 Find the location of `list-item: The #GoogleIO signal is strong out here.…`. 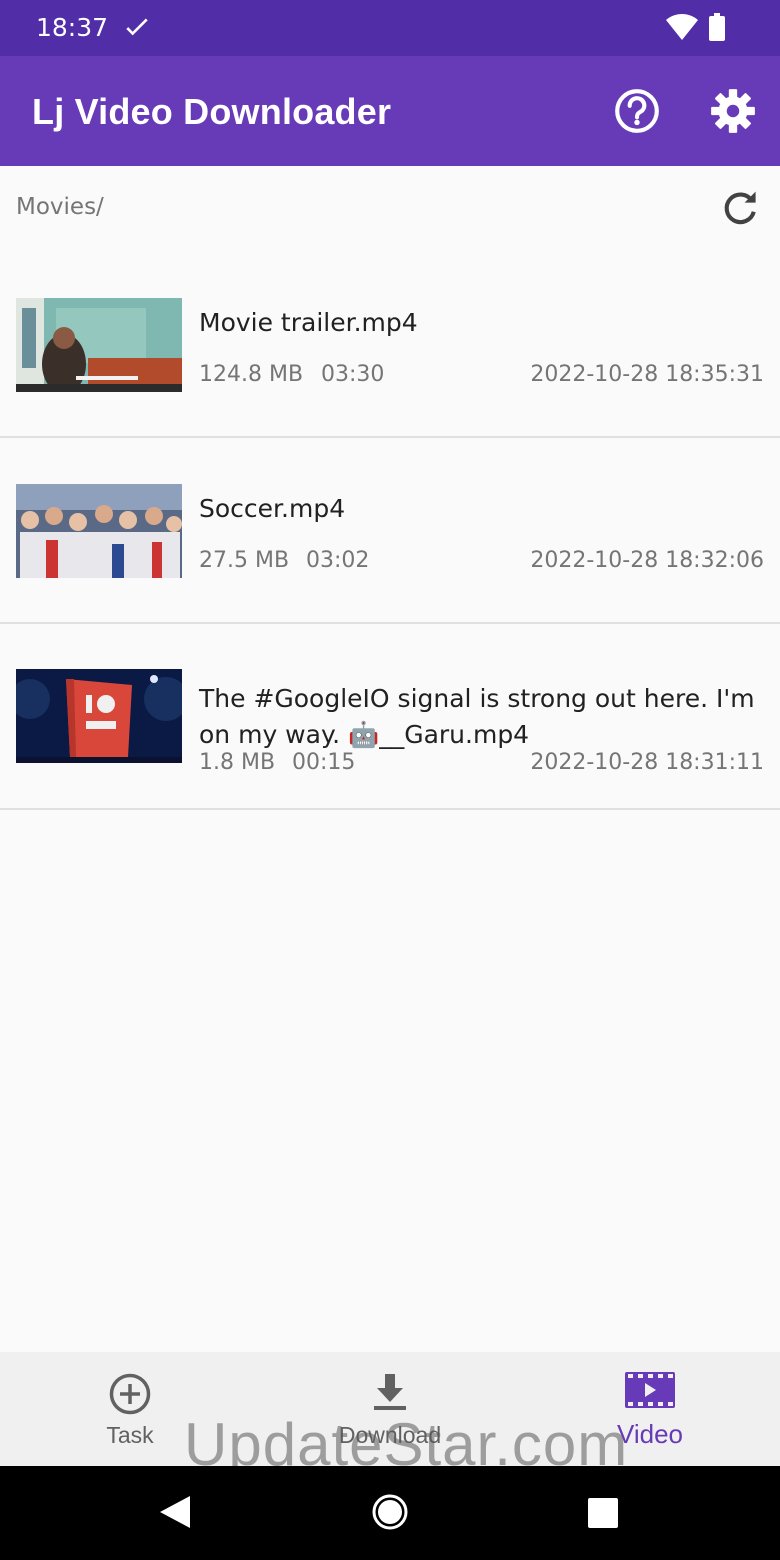

list-item: The #GoogleIO signal is strong out here.… is located at coordinates (390, 717).